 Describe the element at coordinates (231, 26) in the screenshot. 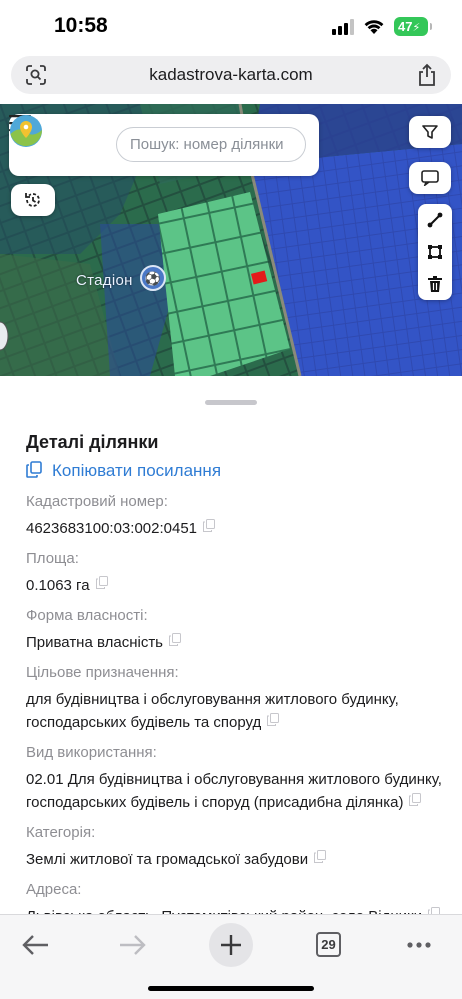

I see `status-bar: 10:58 47⚡` at that location.